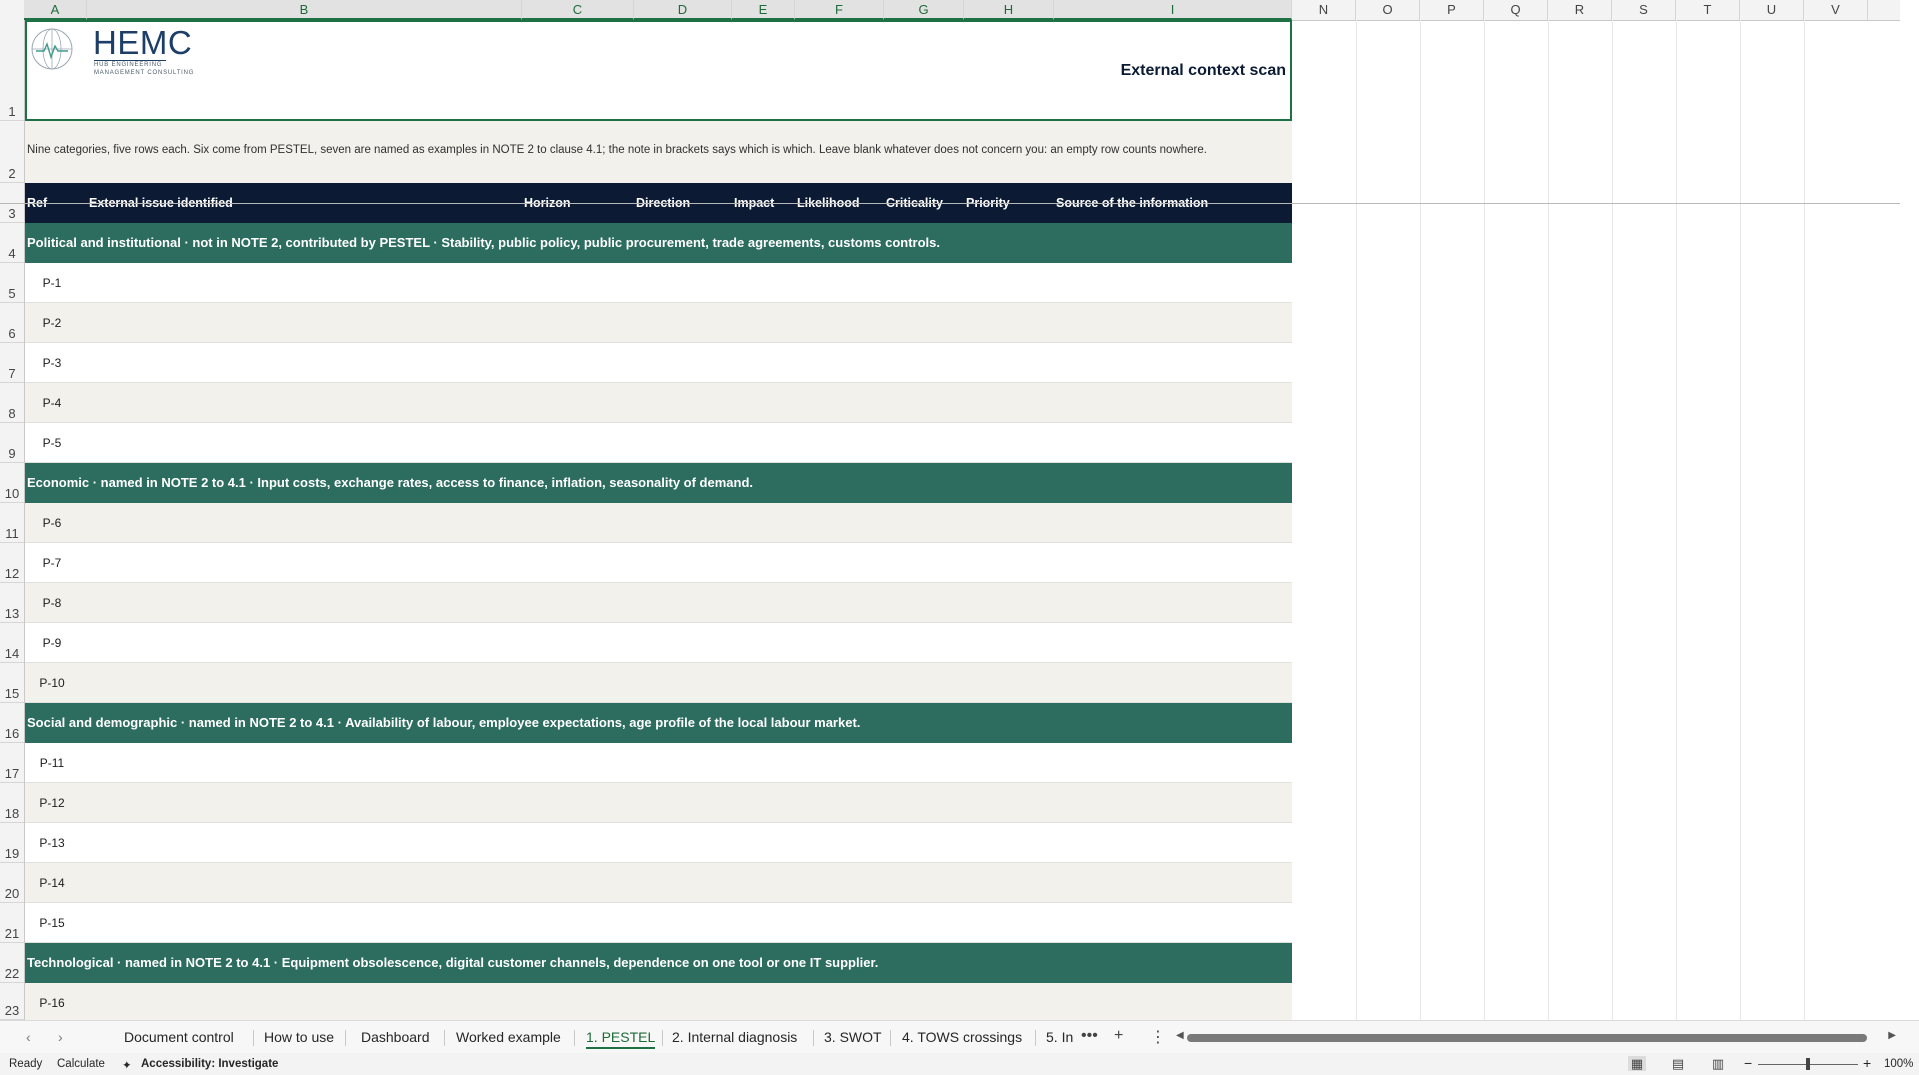 The height and width of the screenshot is (1075, 1919). I want to click on table-row: P-10, so click(658, 683).